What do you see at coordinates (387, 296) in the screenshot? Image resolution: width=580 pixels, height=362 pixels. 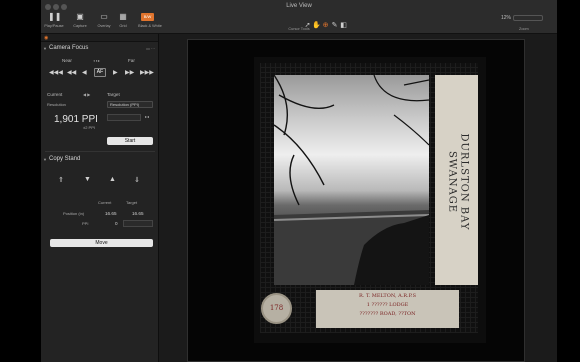 I see `credit-line1: R. T. MELTON, A.R.P.S` at bounding box center [387, 296].